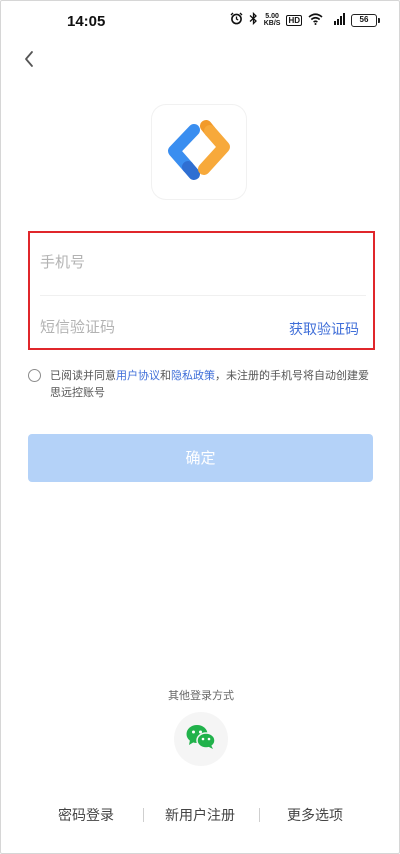  What do you see at coordinates (236, 20) in the screenshot?
I see `alarm-icon` at bounding box center [236, 20].